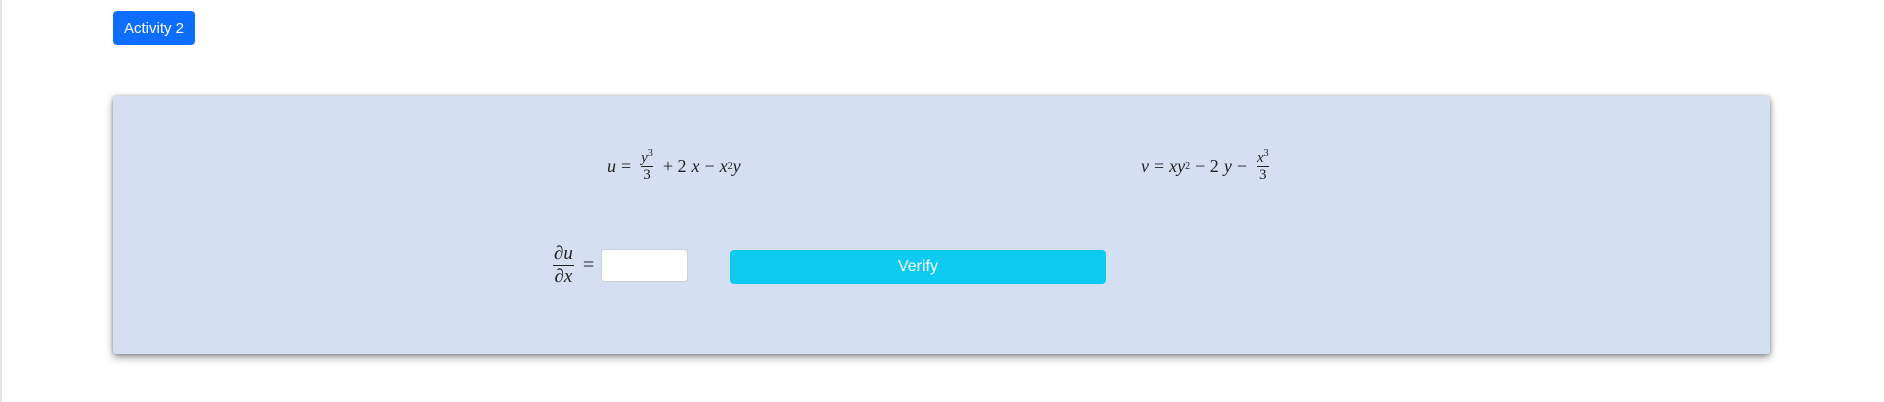 This screenshot has width=1884, height=402. I want to click on equation-u: u = y3 3 + 2x − x2y, so click(674, 166).